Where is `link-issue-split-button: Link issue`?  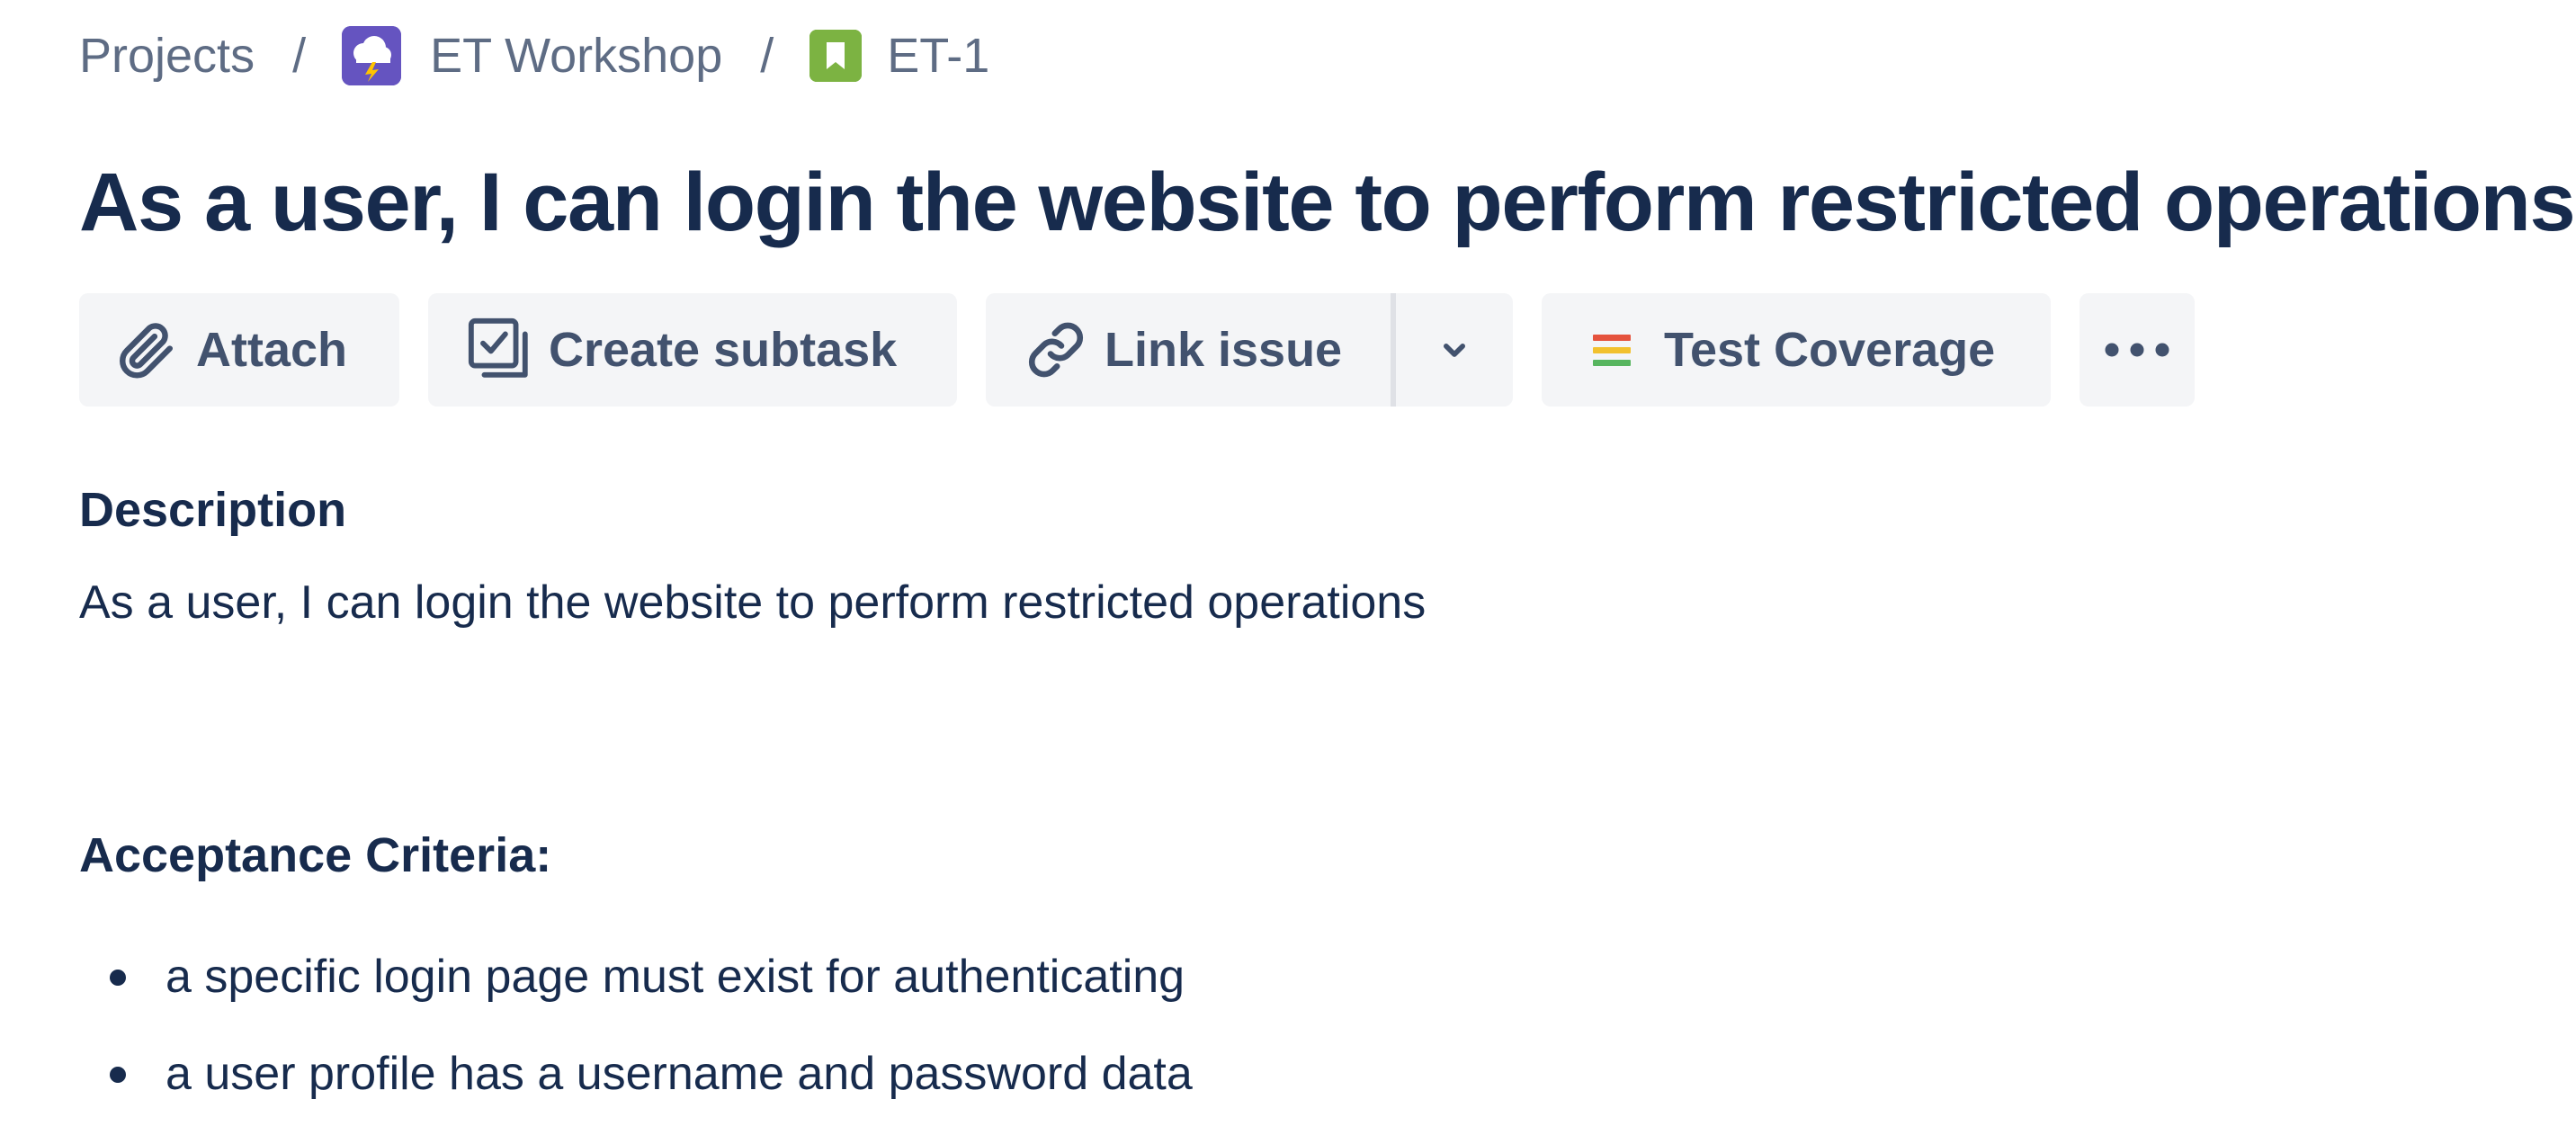 link-issue-split-button: Link issue is located at coordinates (1249, 350).